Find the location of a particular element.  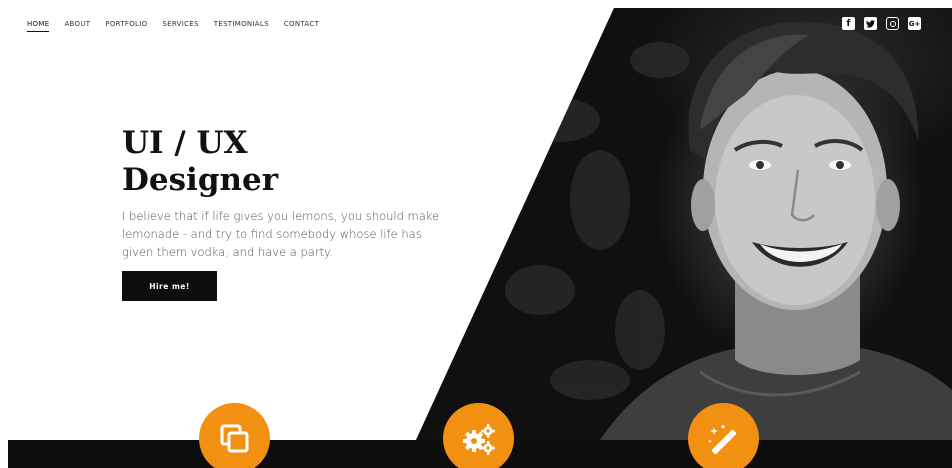

magic-wand-icon is located at coordinates (721, 438).